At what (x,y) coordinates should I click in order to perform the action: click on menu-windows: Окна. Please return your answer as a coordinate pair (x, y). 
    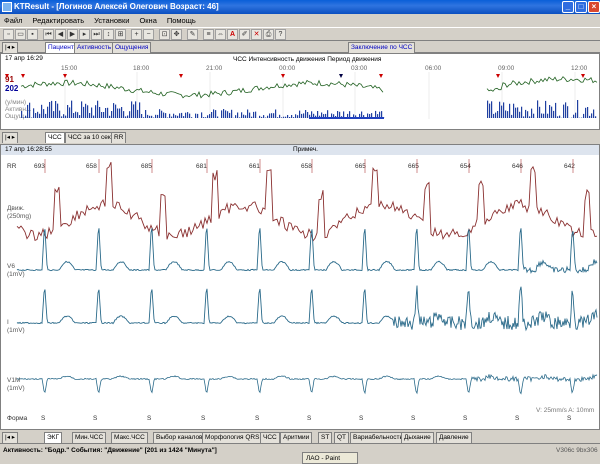
    Looking at the image, I should click on (147, 20).